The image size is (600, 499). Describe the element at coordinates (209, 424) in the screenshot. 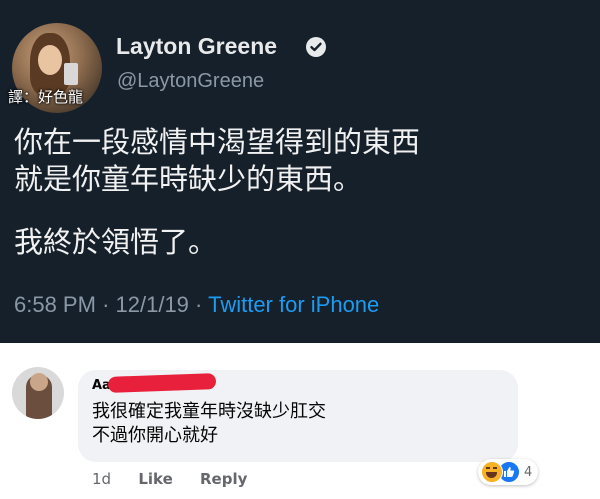

I see `comment-text: 我很確定我童年時沒缺少肛交 不過你開心就好` at that location.